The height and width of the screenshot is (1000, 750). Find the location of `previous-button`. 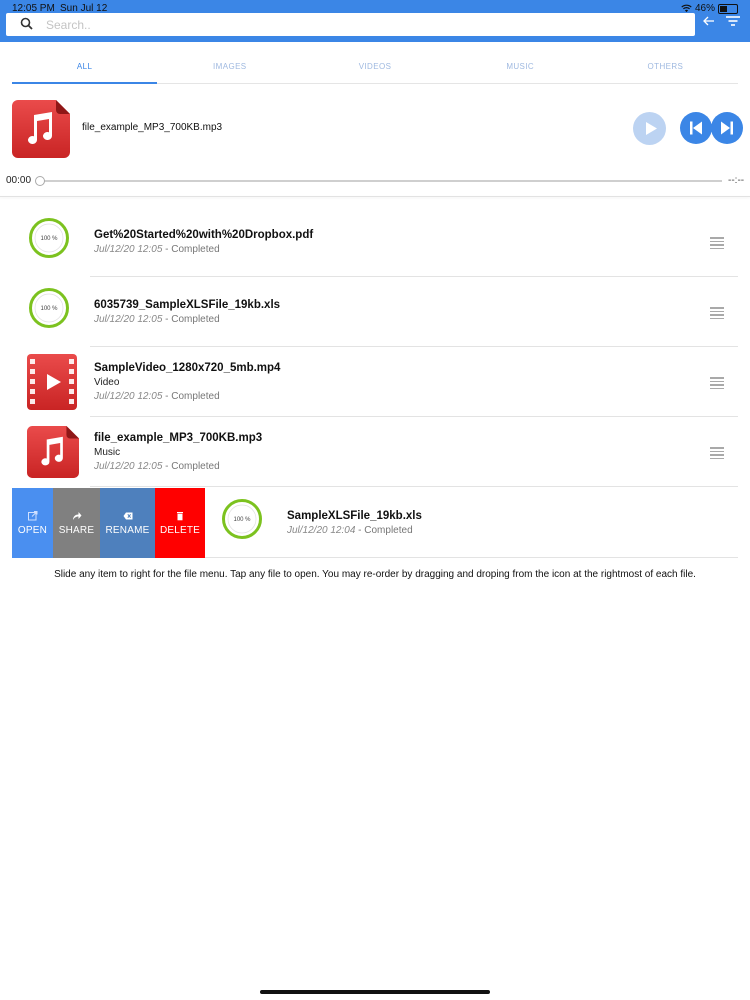

previous-button is located at coordinates (696, 128).